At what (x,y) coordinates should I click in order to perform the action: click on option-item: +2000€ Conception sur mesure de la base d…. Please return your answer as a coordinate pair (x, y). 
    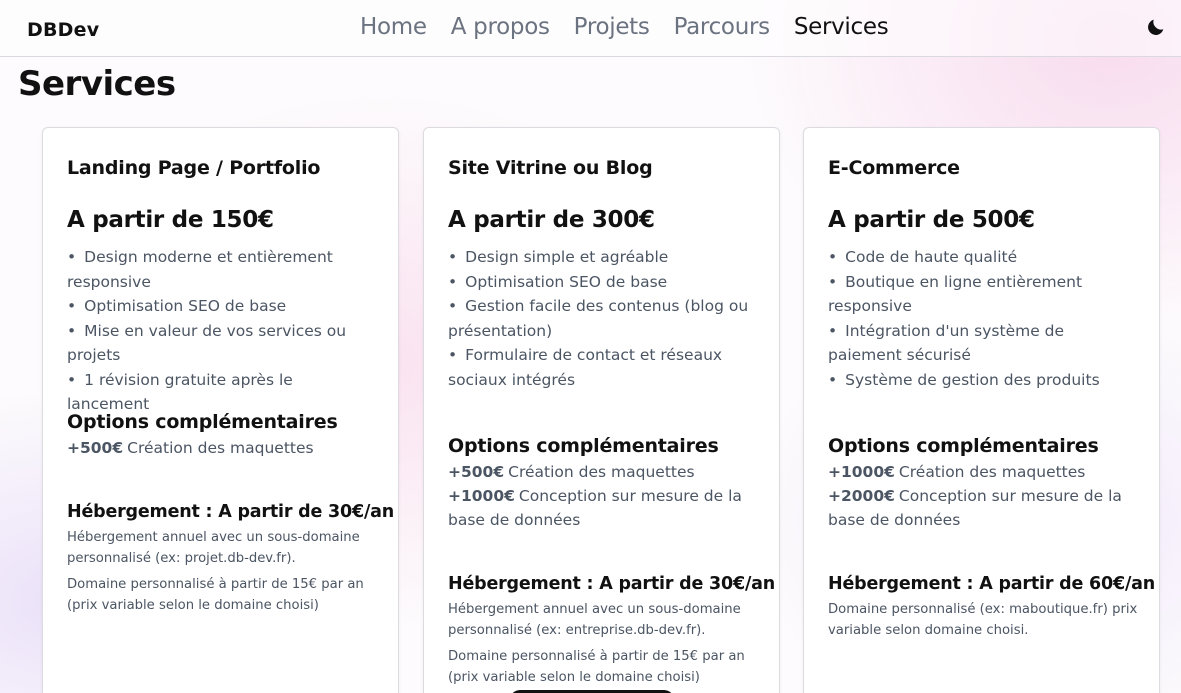
    Looking at the image, I should click on (983, 508).